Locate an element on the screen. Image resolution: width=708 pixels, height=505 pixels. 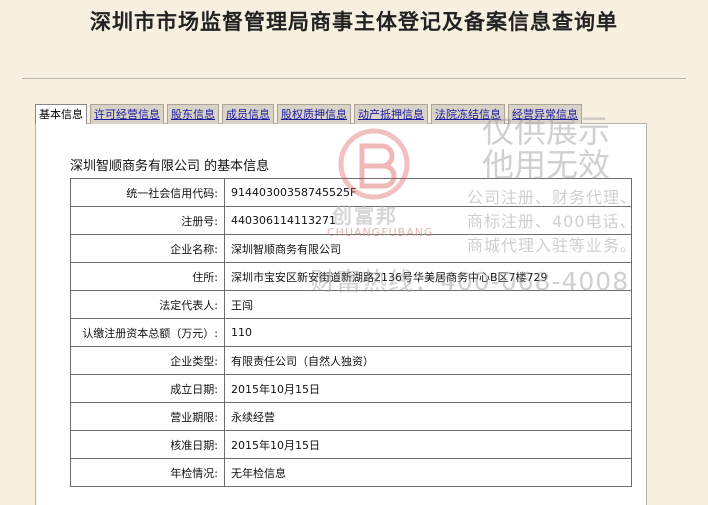
tab-basic-info: 基本信息 is located at coordinates (61, 114).